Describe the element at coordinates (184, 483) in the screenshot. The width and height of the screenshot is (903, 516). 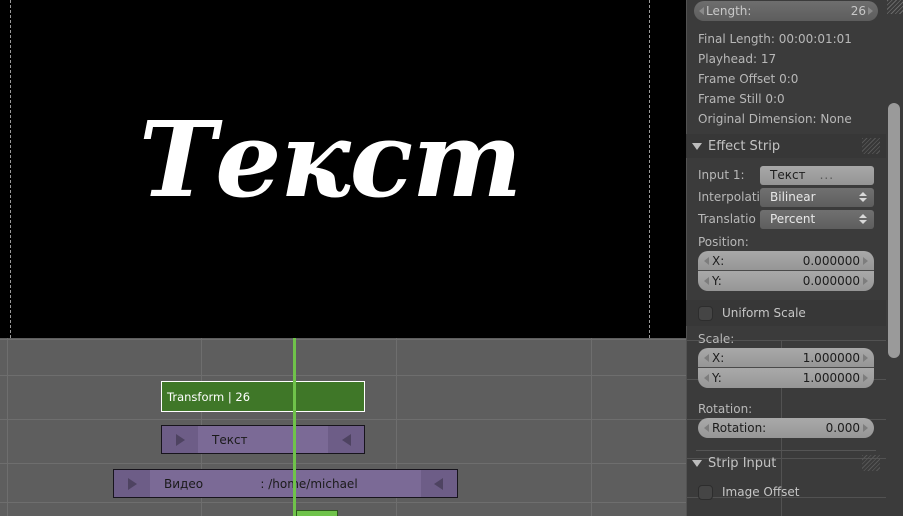
I see `strip-video-label: Видео` at that location.